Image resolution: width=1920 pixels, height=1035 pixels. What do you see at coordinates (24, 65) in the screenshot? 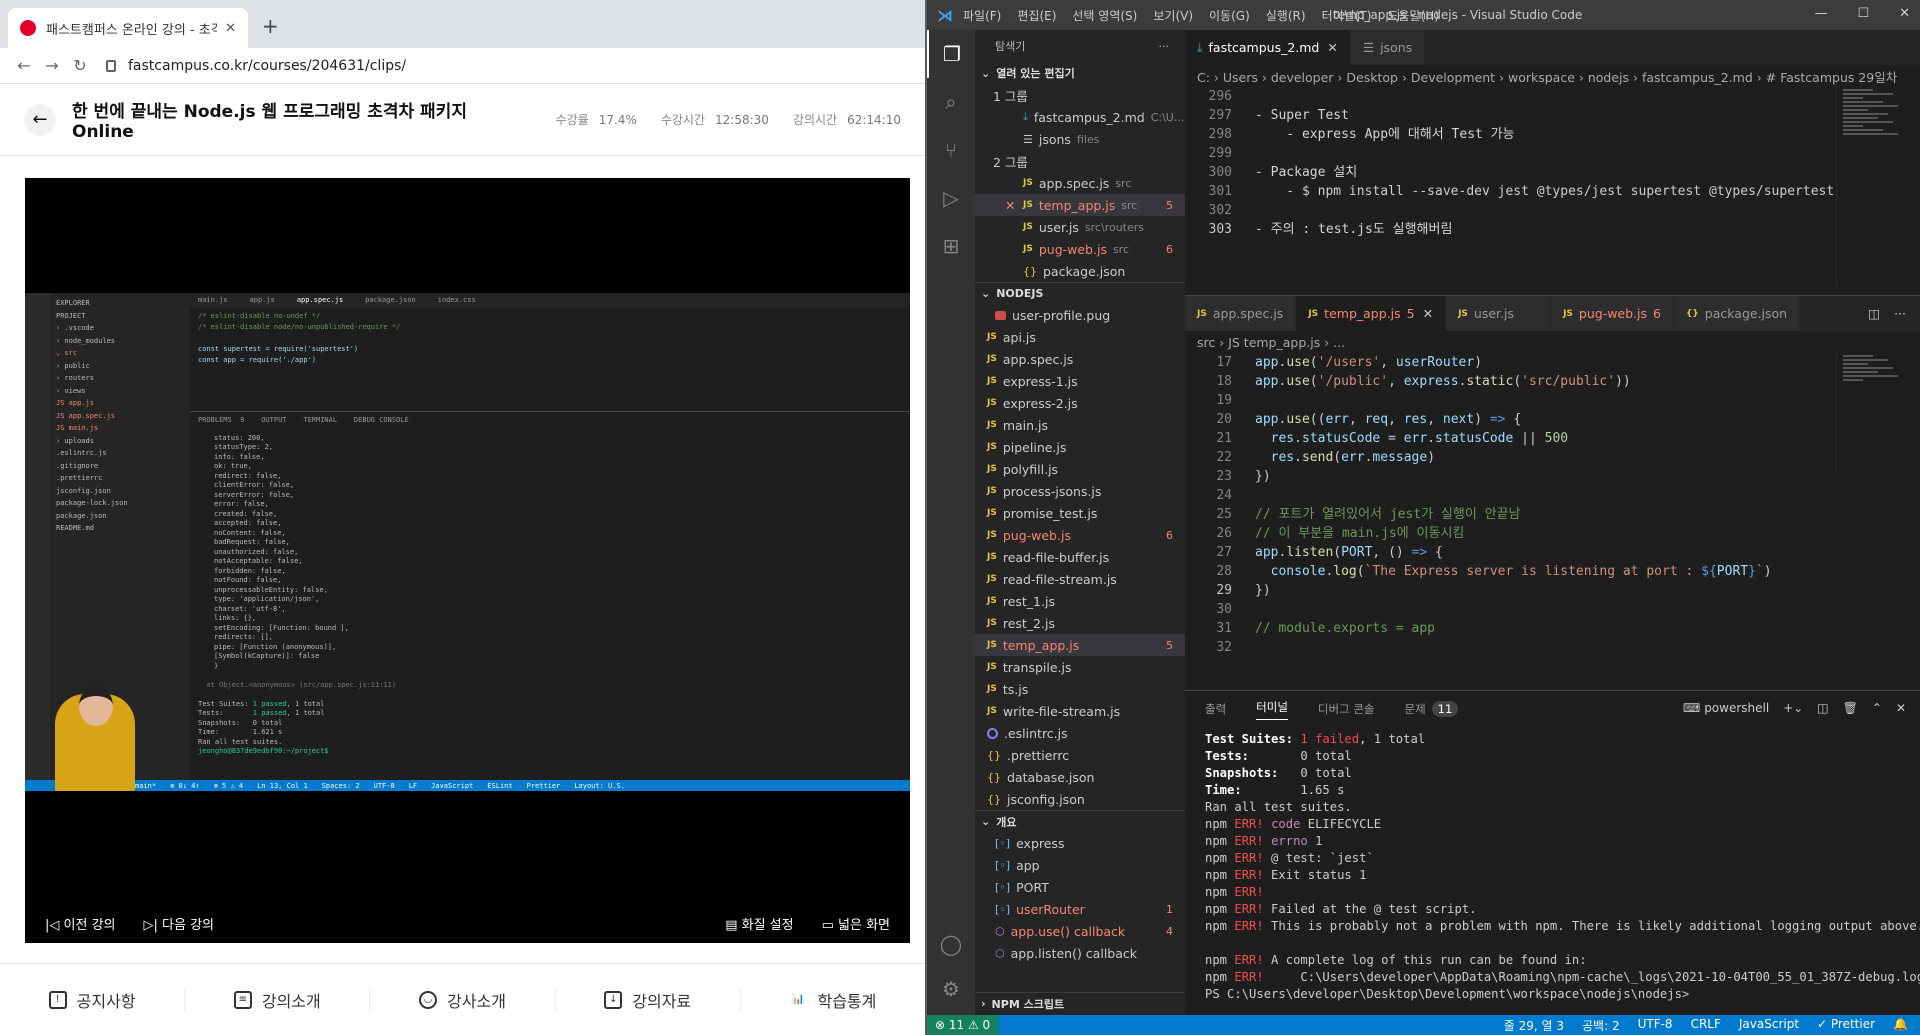
I see `back-arrow-icon: ←` at bounding box center [24, 65].